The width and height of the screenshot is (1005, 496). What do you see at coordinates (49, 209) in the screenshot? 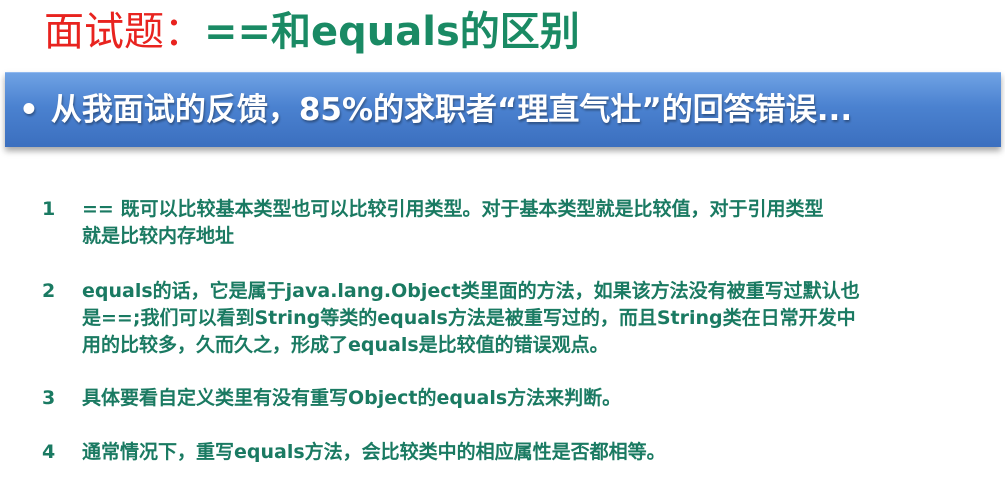
I see `item-number: 1` at bounding box center [49, 209].